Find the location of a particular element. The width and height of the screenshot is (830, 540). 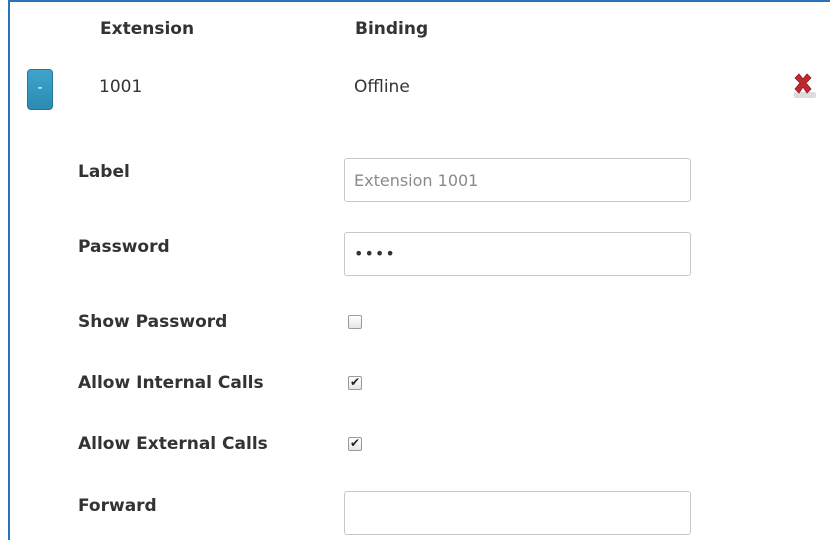

allow-external-calls-label: Allow External Calls is located at coordinates (173, 444).